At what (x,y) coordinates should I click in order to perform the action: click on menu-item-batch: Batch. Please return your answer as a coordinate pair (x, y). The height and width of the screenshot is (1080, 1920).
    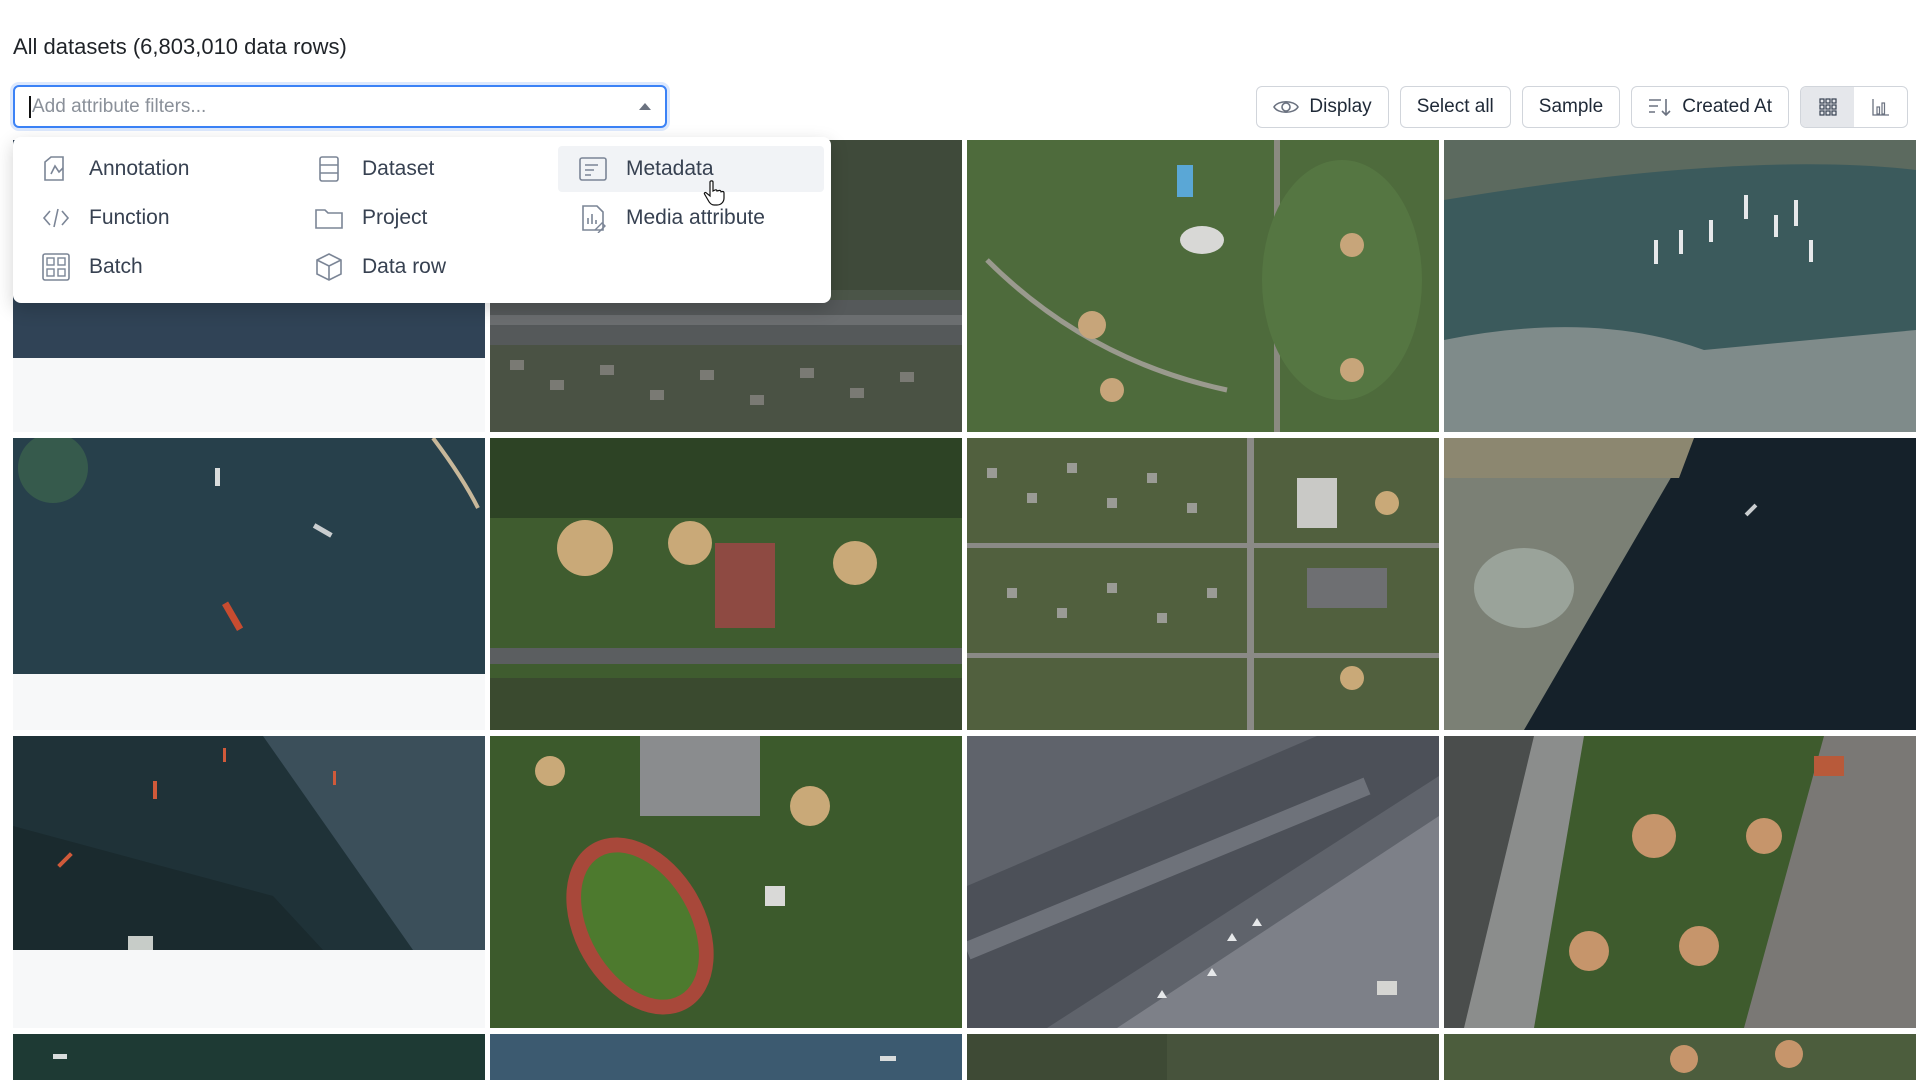
    Looking at the image, I should click on (152, 267).